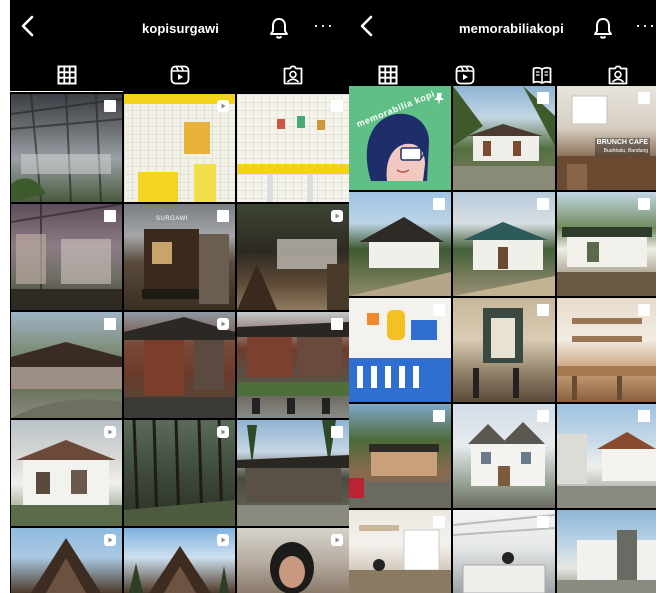 This screenshot has width=656, height=593. I want to click on tab-tagged, so click(292, 75).